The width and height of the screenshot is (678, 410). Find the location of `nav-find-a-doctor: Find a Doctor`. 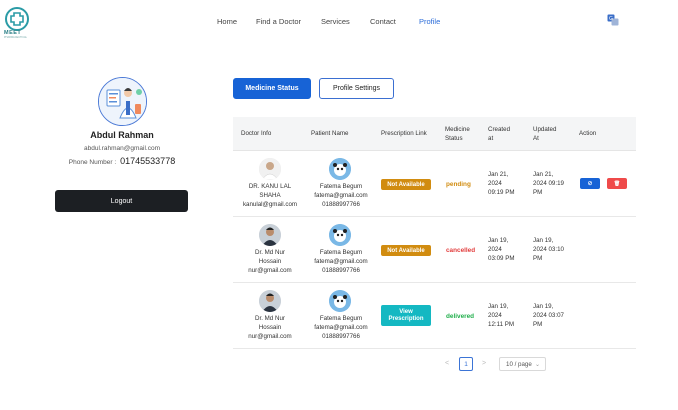

nav-find-a-doctor: Find a Doctor is located at coordinates (278, 21).